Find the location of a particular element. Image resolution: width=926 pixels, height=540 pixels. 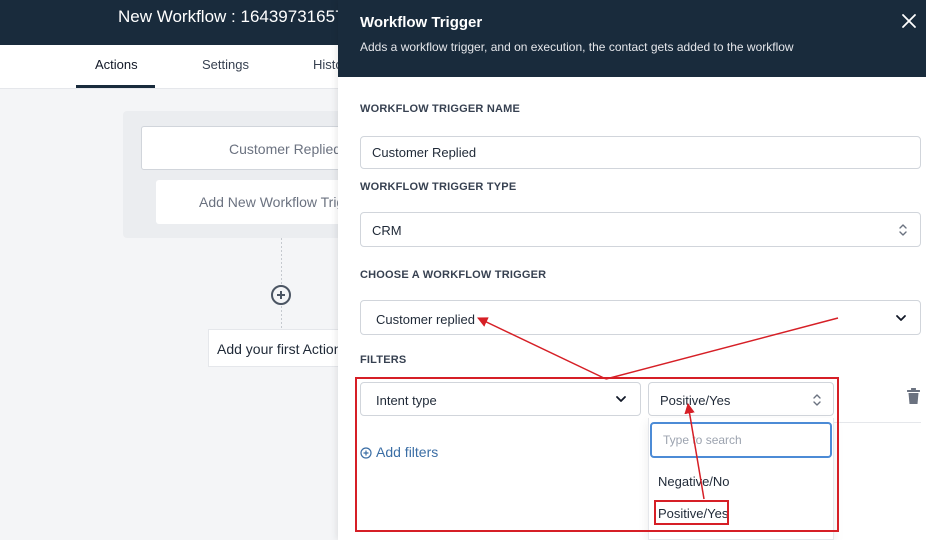

trigger-name-input is located at coordinates (640, 152).